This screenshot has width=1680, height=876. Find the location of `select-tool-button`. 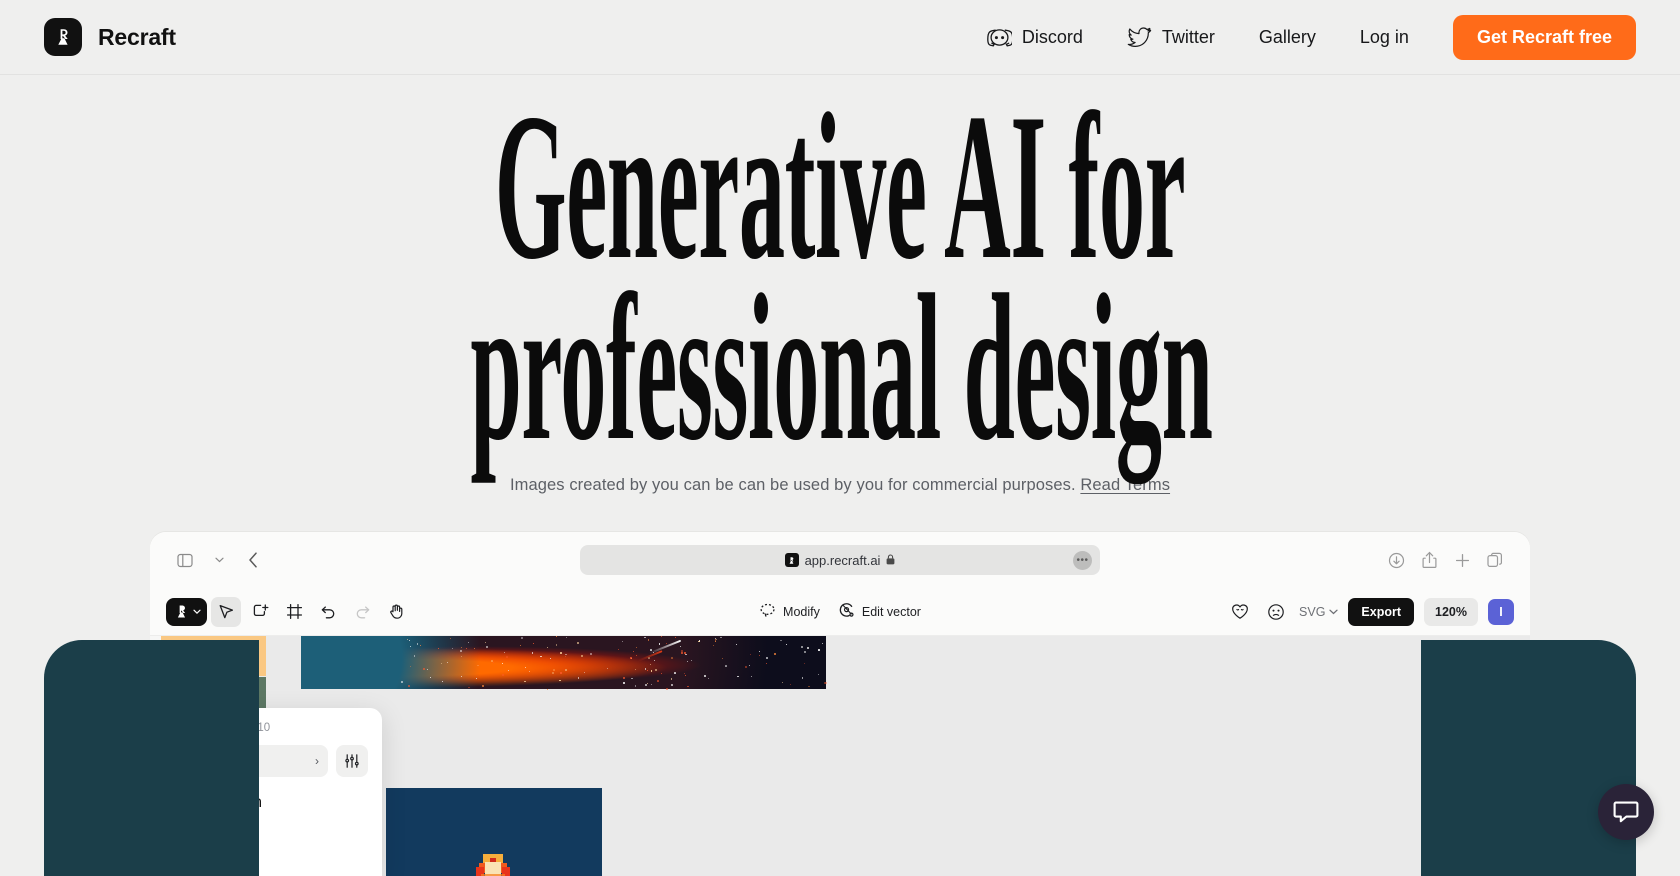

select-tool-button is located at coordinates (226, 611).